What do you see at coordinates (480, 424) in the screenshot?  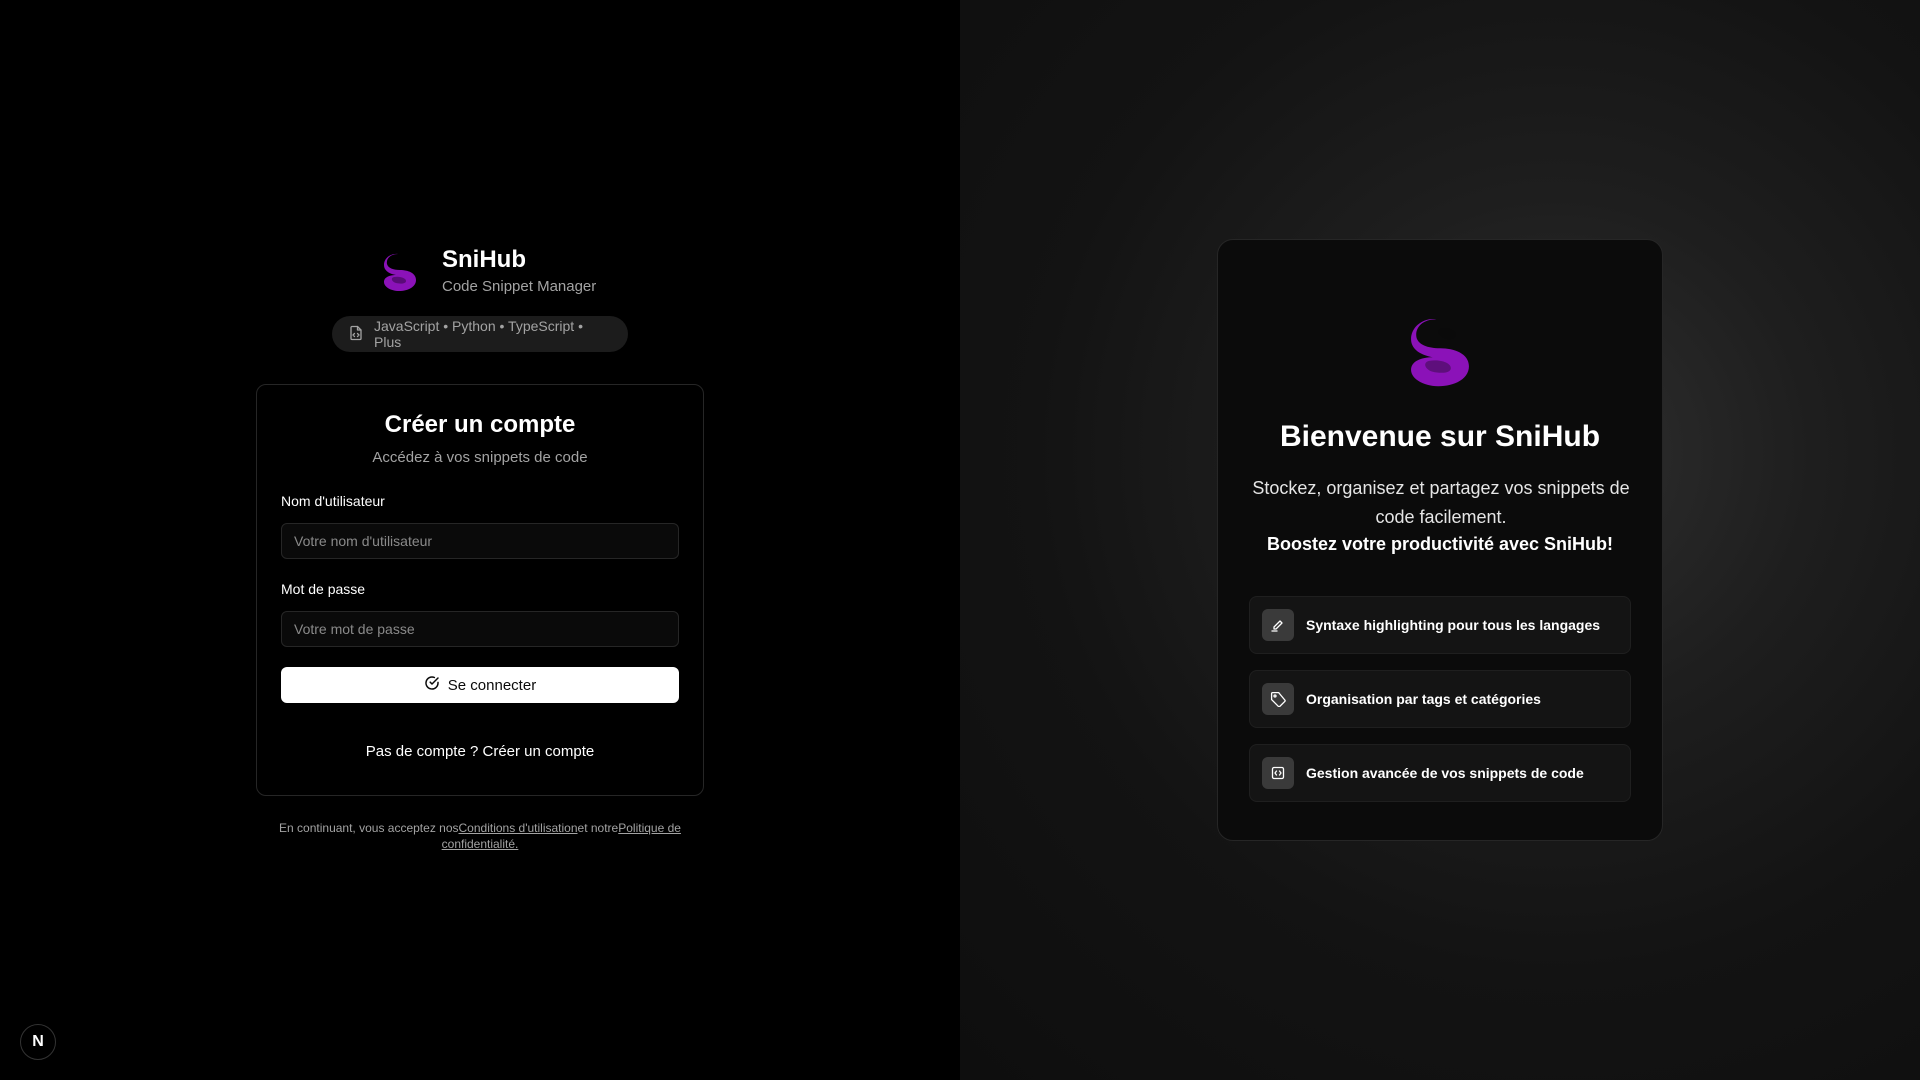 I see `form-title: Créer un compte` at bounding box center [480, 424].